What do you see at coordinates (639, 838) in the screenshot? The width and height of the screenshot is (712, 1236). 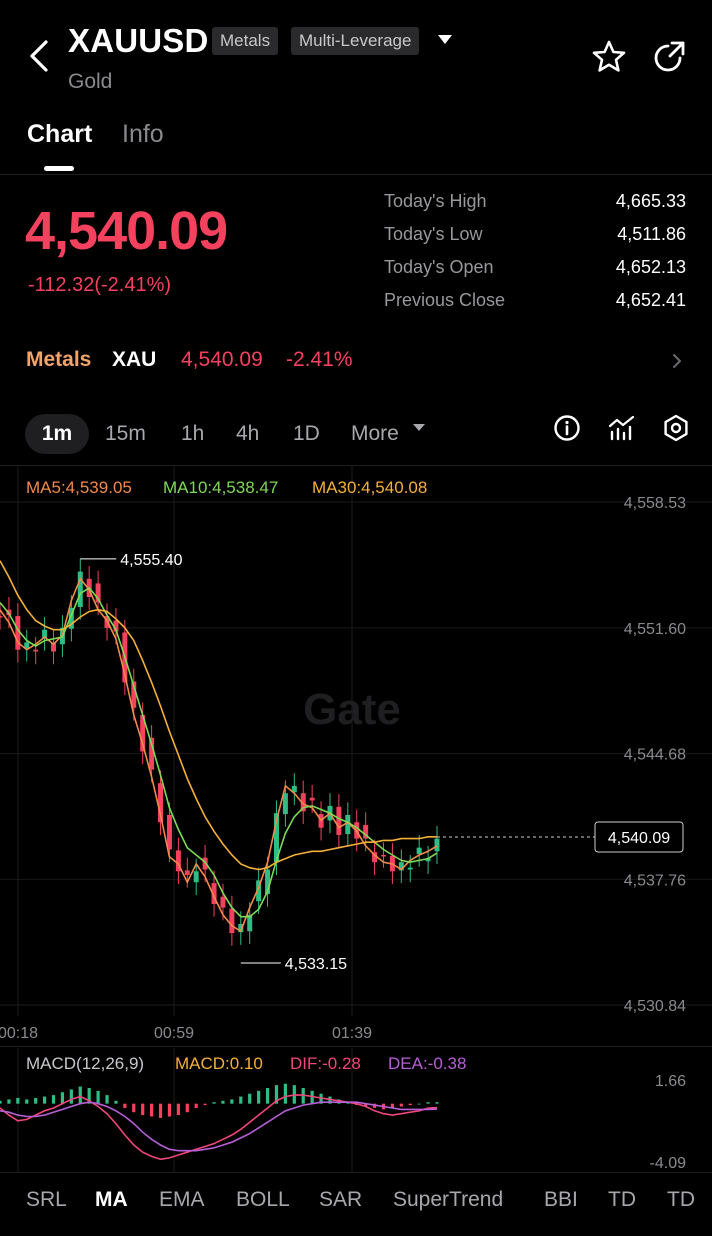 I see `last-price-label: 4,540.09` at bounding box center [639, 838].